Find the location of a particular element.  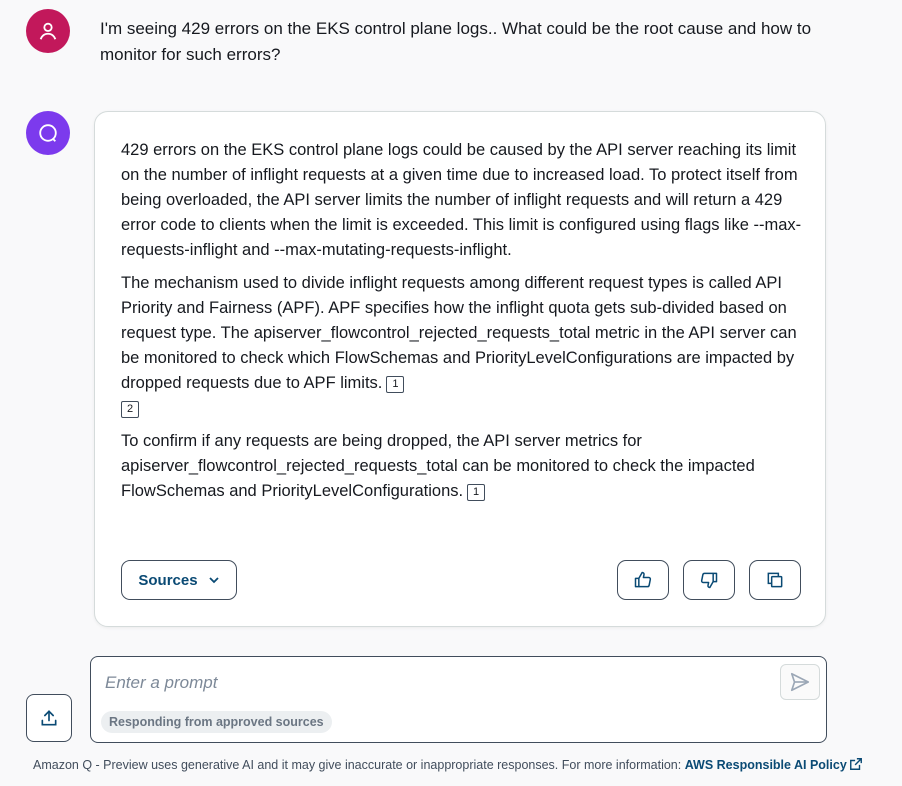

copy-button is located at coordinates (775, 580).